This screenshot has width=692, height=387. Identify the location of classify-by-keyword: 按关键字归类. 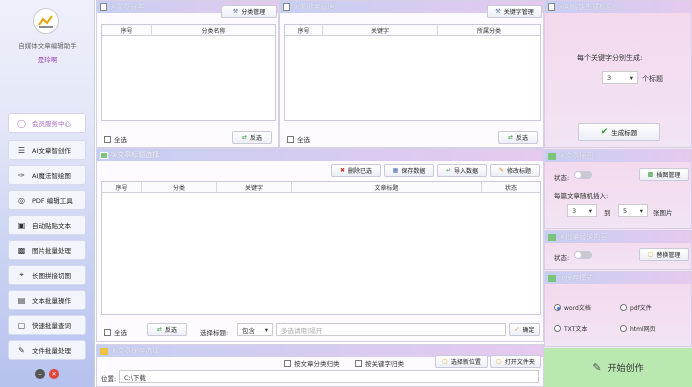
(379, 363).